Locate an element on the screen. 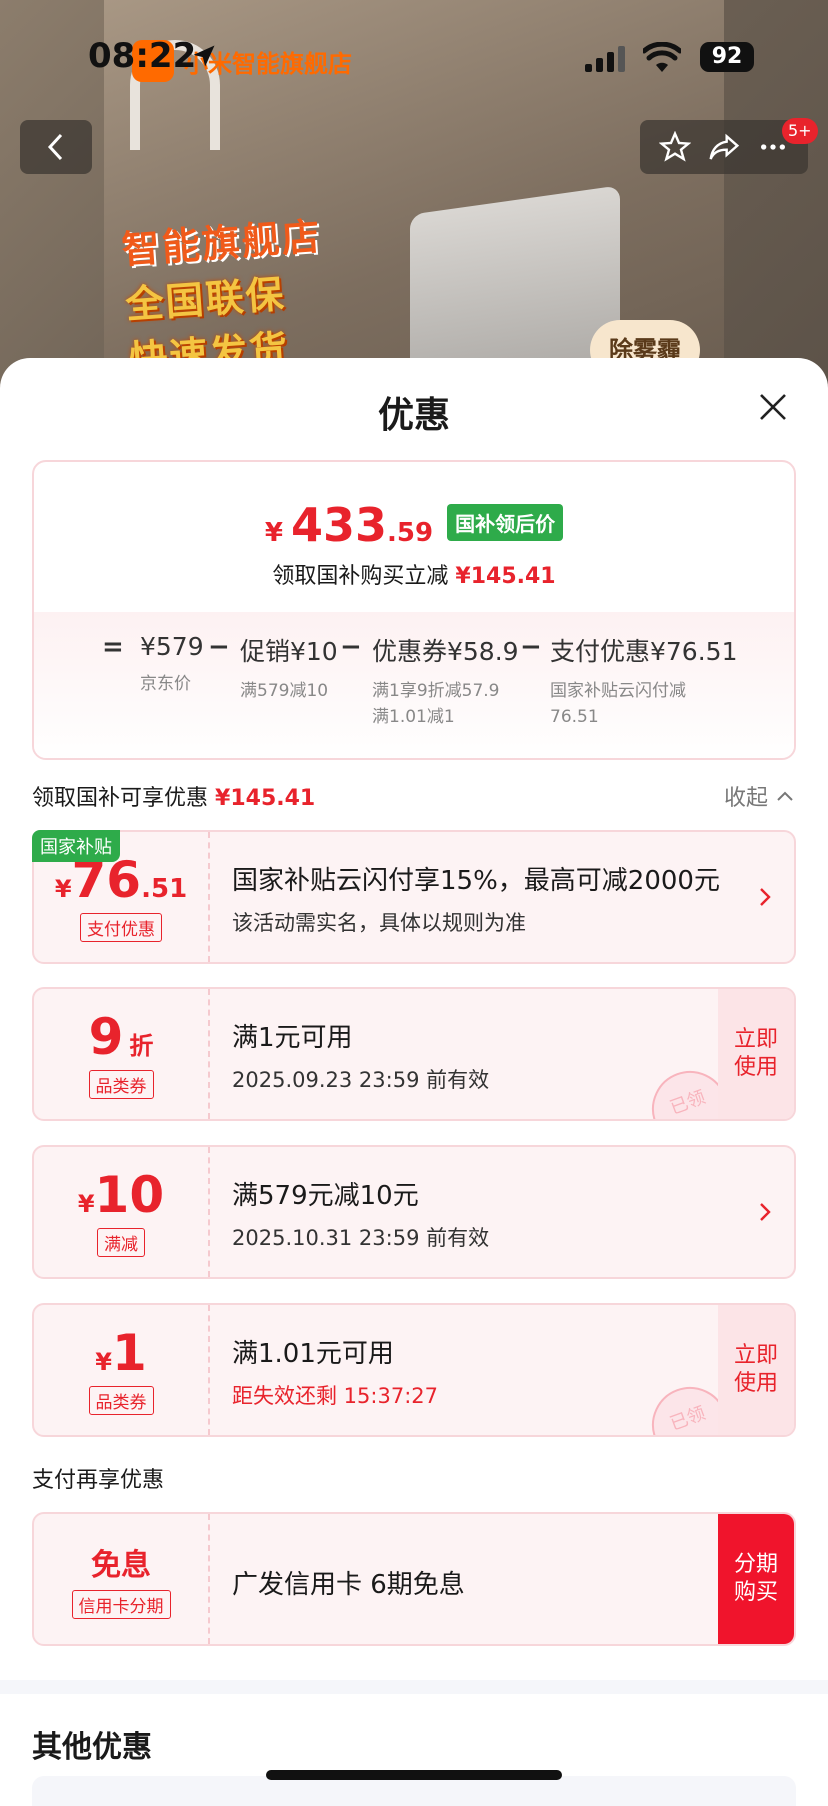 The height and width of the screenshot is (1806, 828). section-amount: ¥145.41 is located at coordinates (265, 798).